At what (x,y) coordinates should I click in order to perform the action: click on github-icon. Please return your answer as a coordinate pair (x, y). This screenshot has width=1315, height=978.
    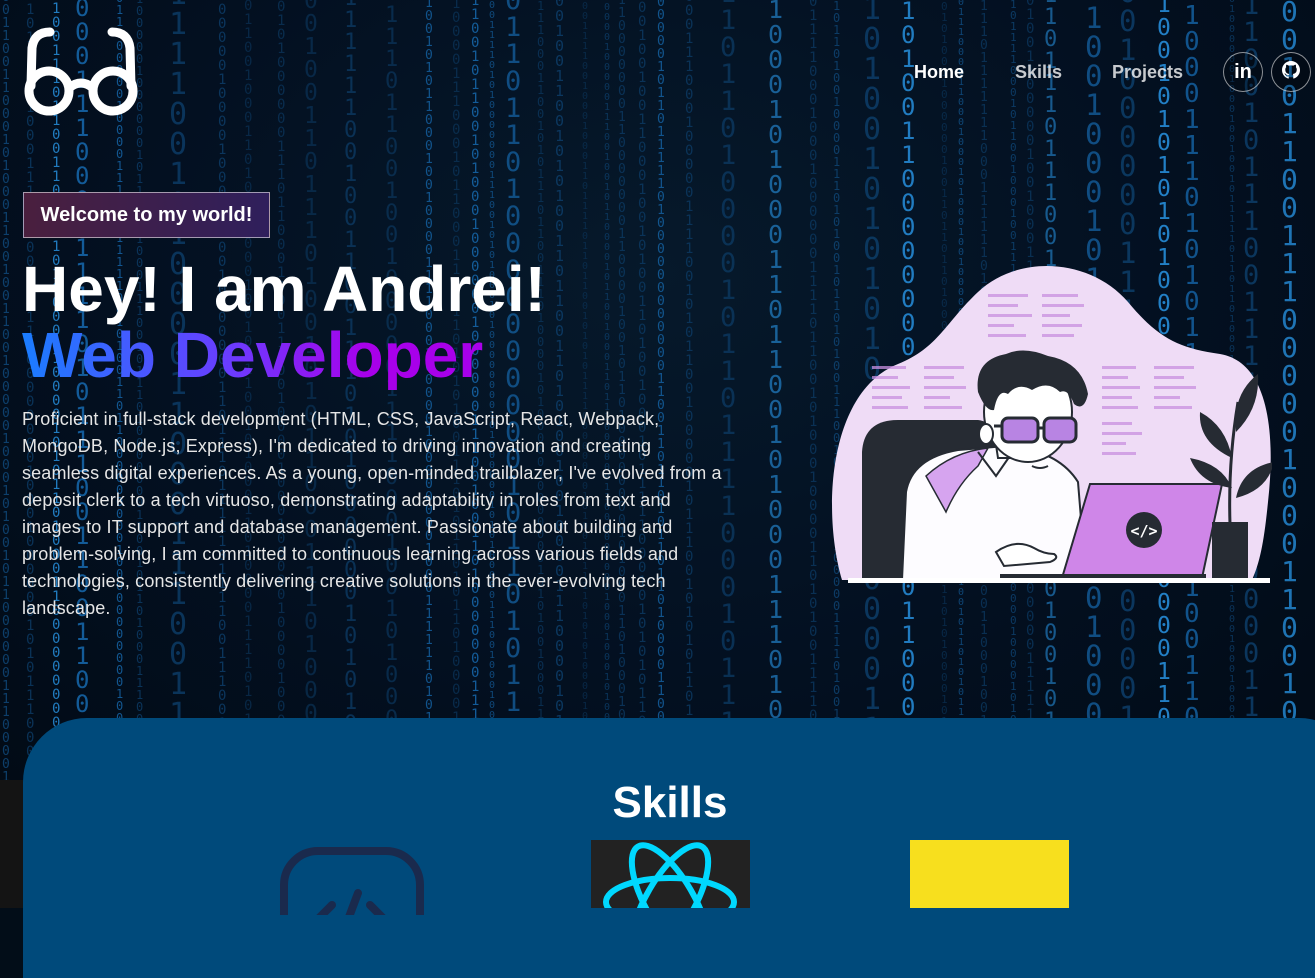
    Looking at the image, I should click on (1291, 72).